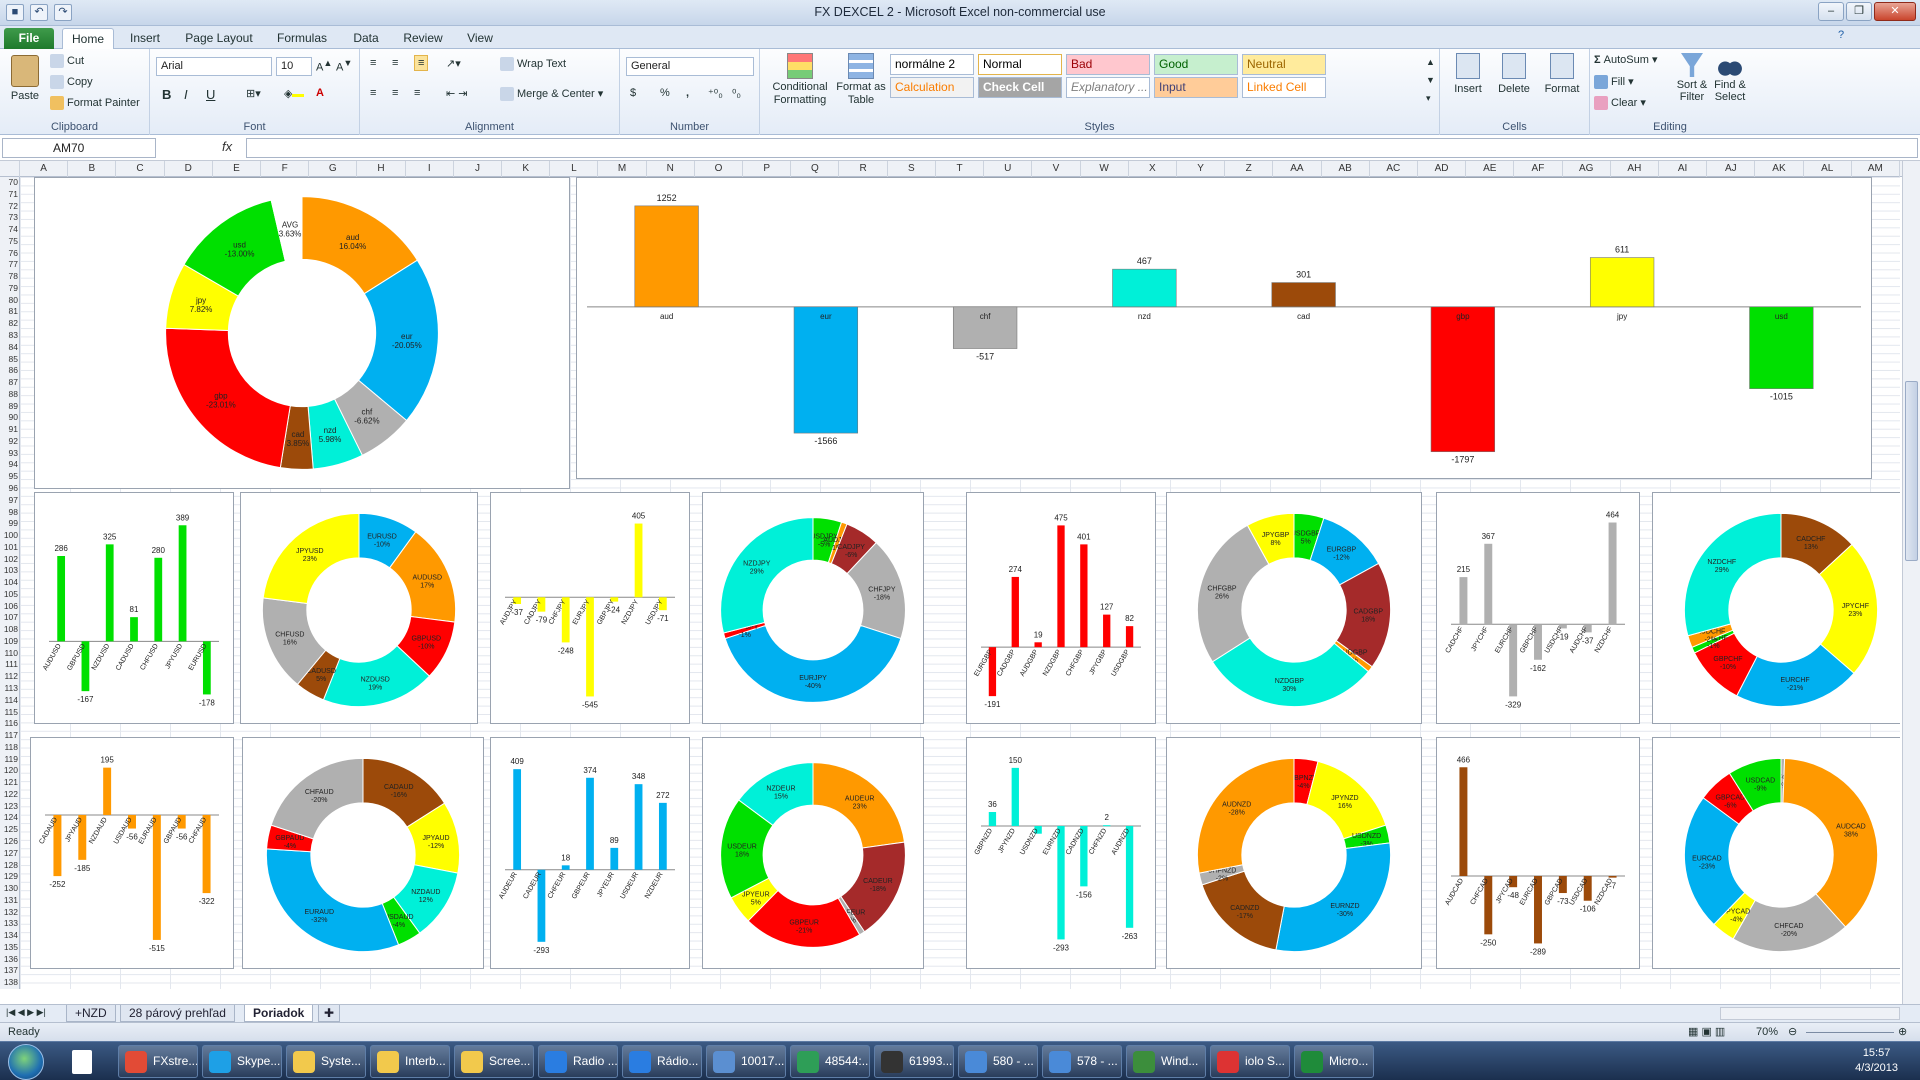 This screenshot has width=1920, height=1080. What do you see at coordinates (719, 169) in the screenshot?
I see `column-header-O: O` at bounding box center [719, 169].